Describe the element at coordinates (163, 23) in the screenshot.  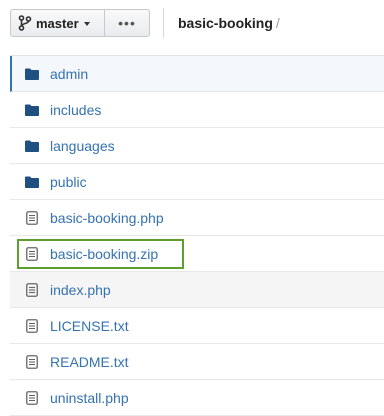
I see `toolbar-divider` at that location.